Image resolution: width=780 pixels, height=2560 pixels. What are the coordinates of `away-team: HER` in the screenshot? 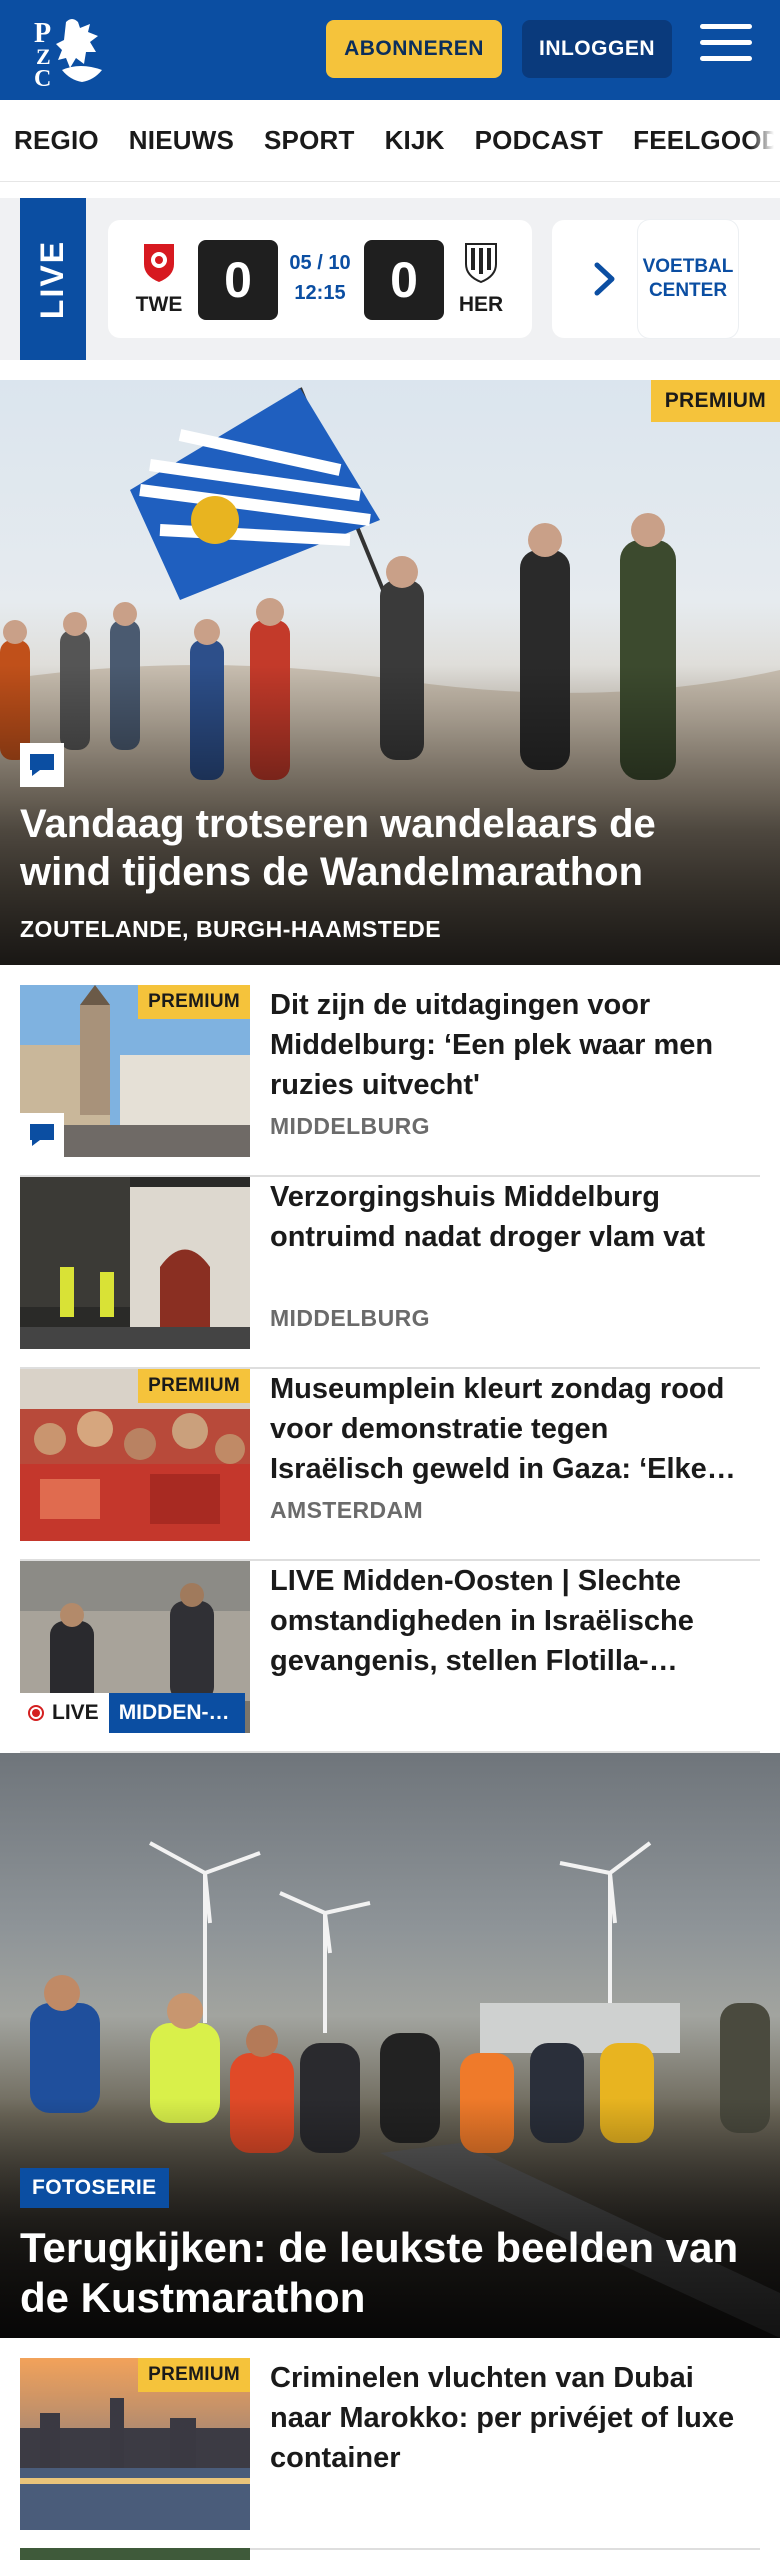 It's located at (481, 278).